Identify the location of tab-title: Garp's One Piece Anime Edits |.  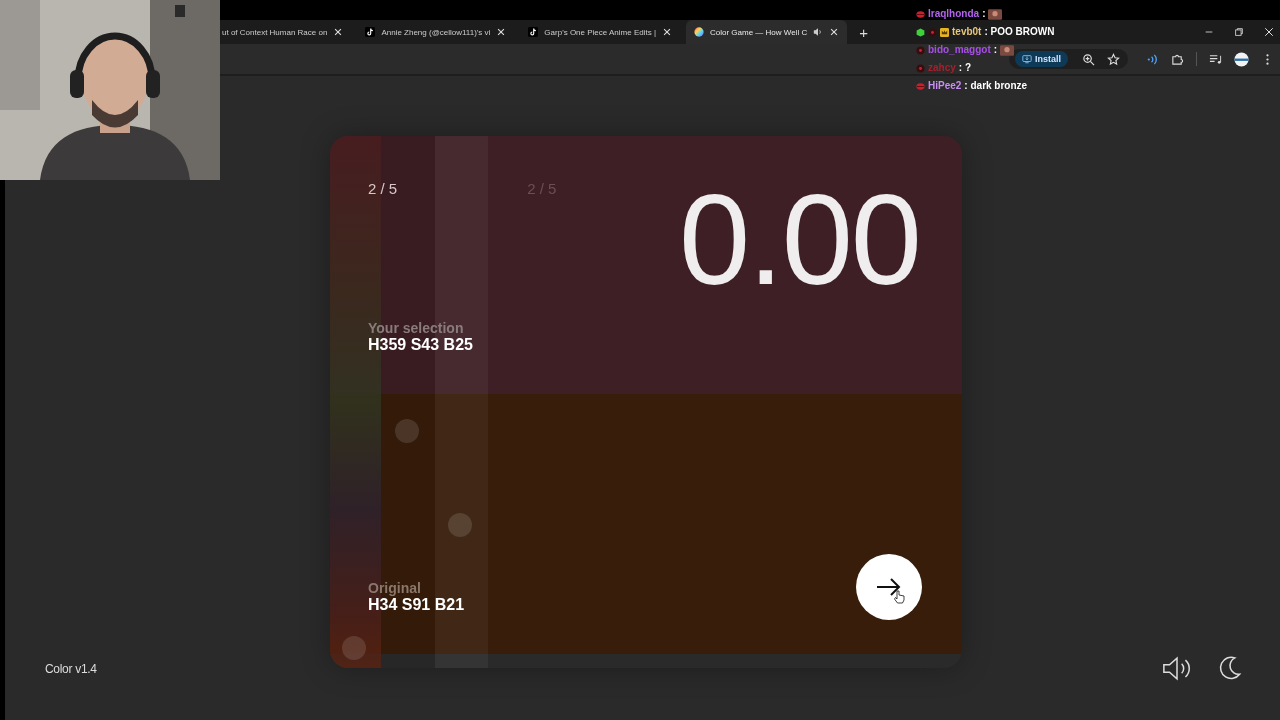
(600, 32).